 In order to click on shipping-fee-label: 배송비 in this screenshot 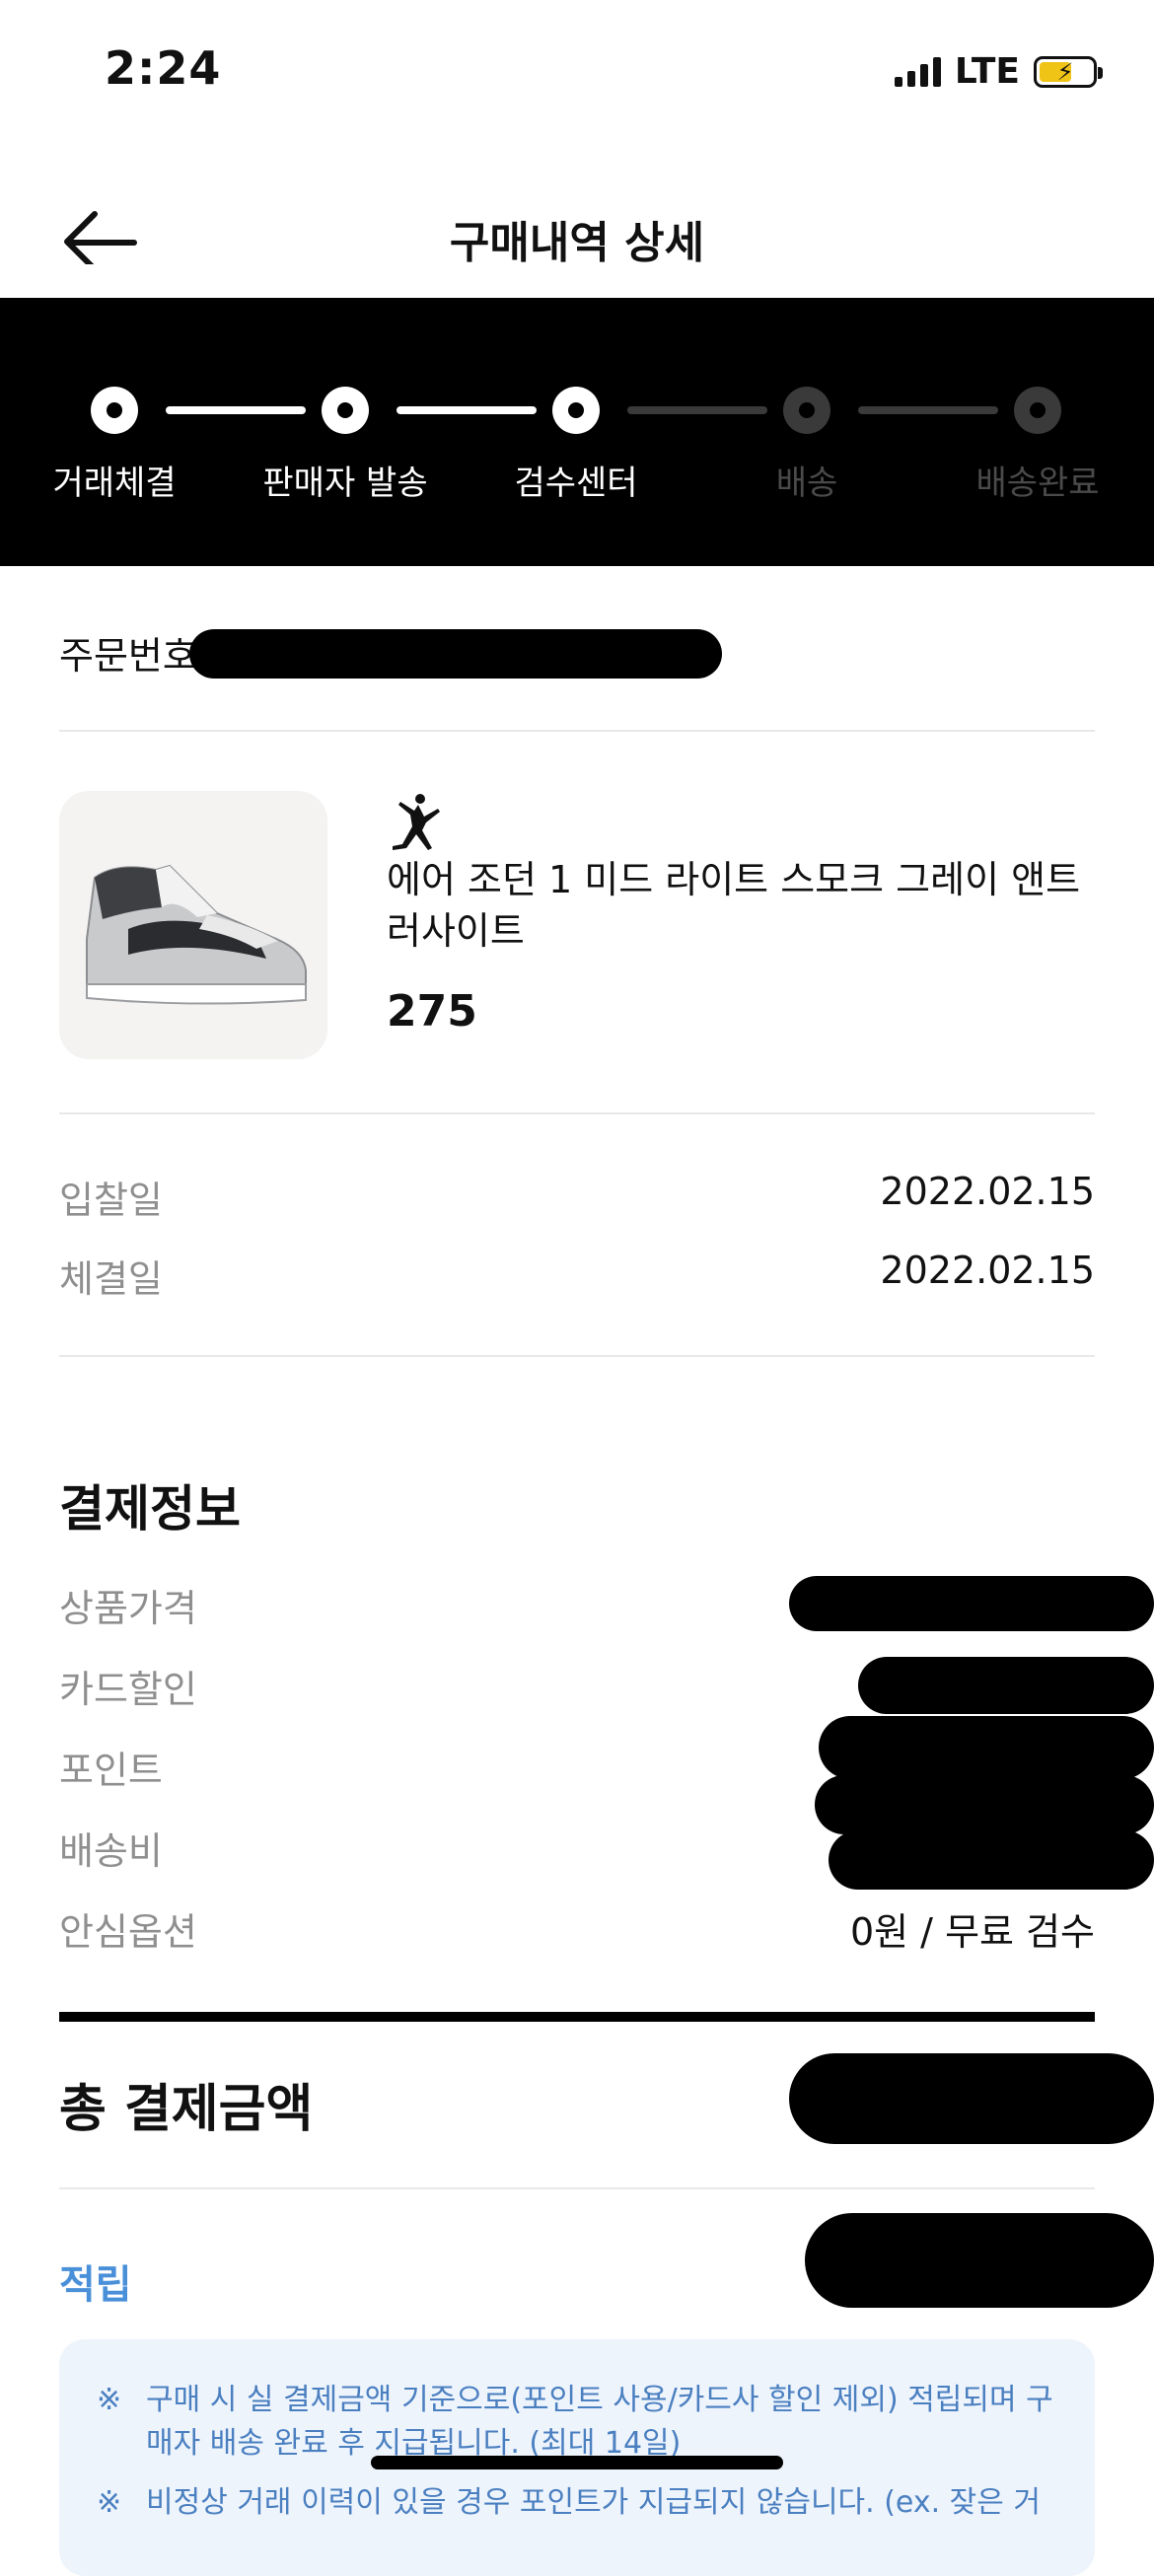, I will do `click(111, 1851)`.